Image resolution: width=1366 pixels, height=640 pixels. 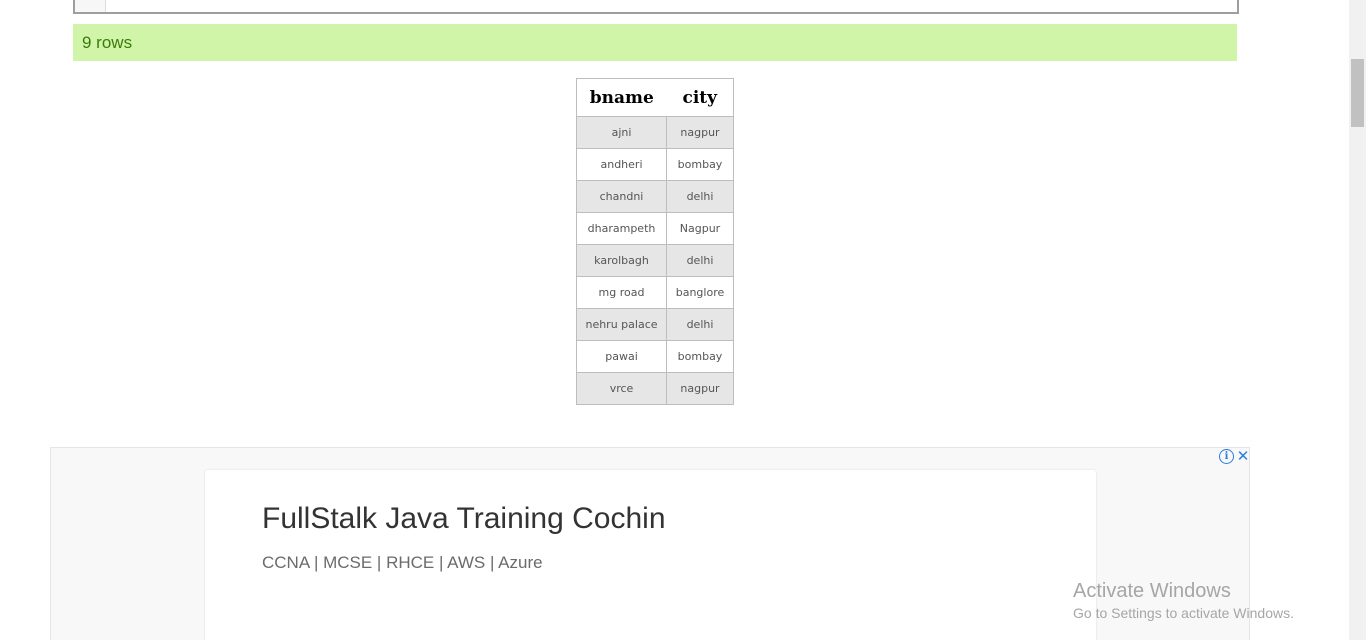 I want to click on table-row: chandni delhi, so click(x=655, y=196).